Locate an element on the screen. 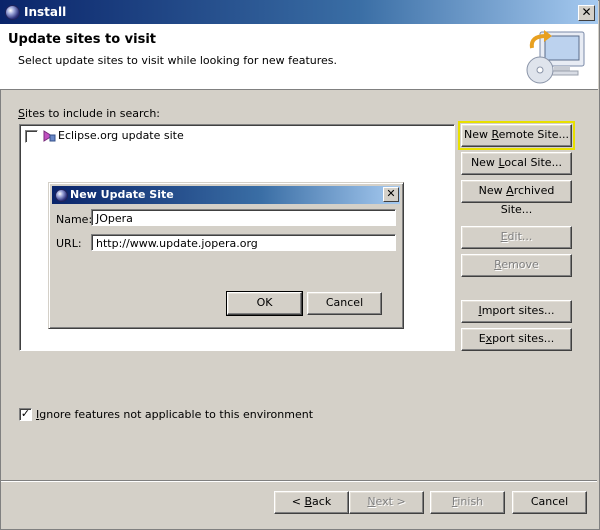 Image resolution: width=600 pixels, height=530 pixels. install-banner-icon is located at coordinates (555, 57).